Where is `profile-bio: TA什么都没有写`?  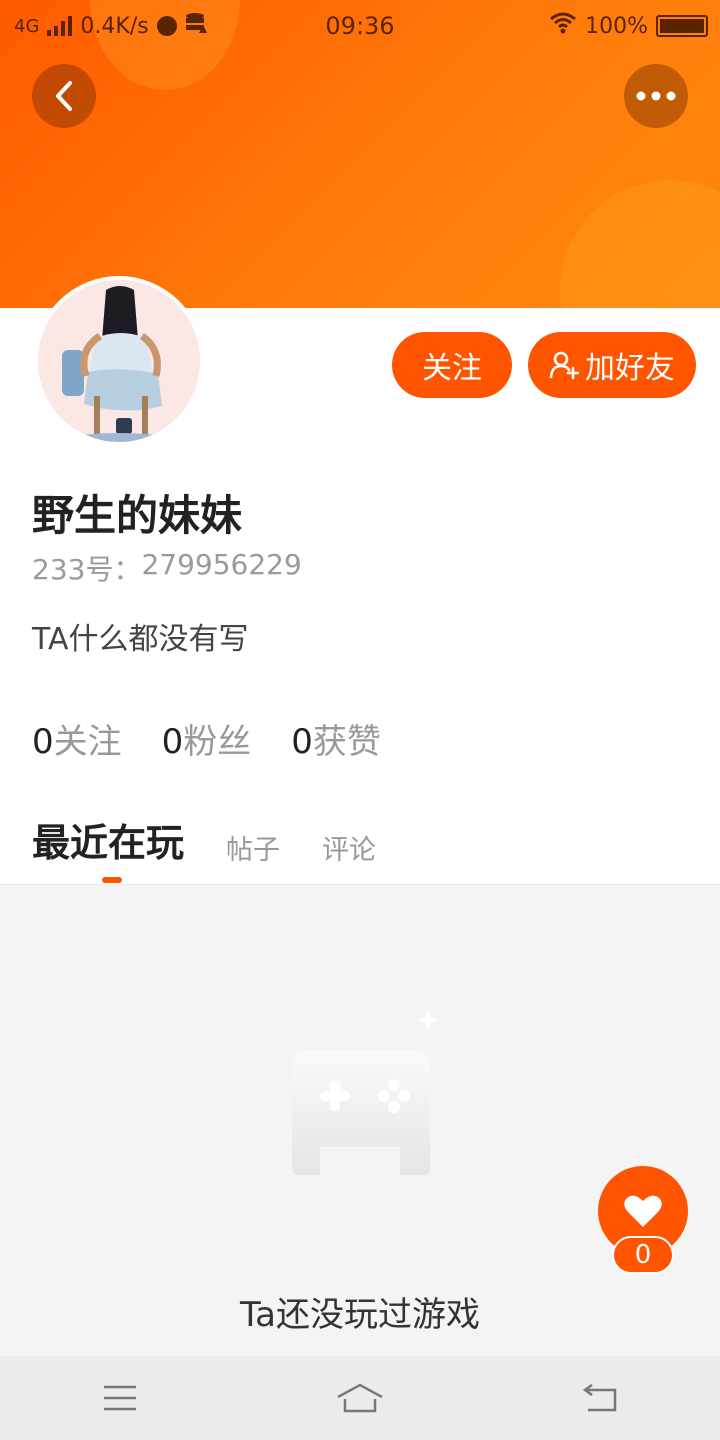
profile-bio: TA什么都没有写 is located at coordinates (140, 639).